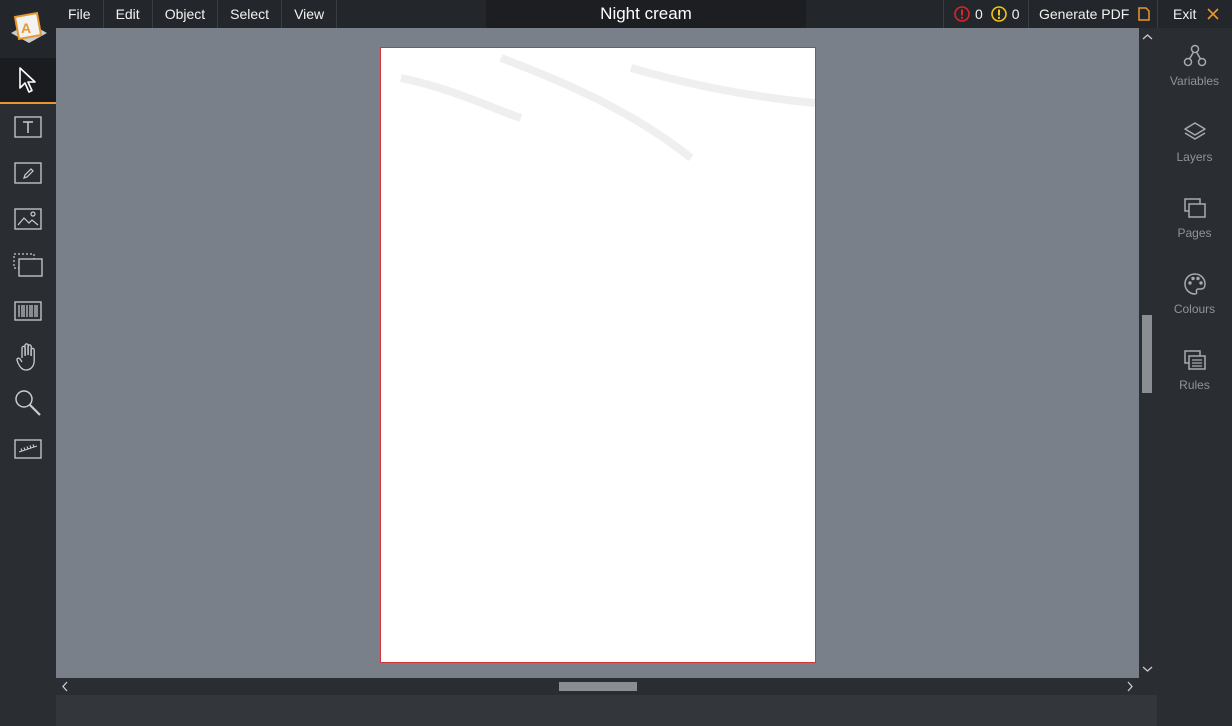 The width and height of the screenshot is (1232, 726). I want to click on tool-select, so click(28, 81).